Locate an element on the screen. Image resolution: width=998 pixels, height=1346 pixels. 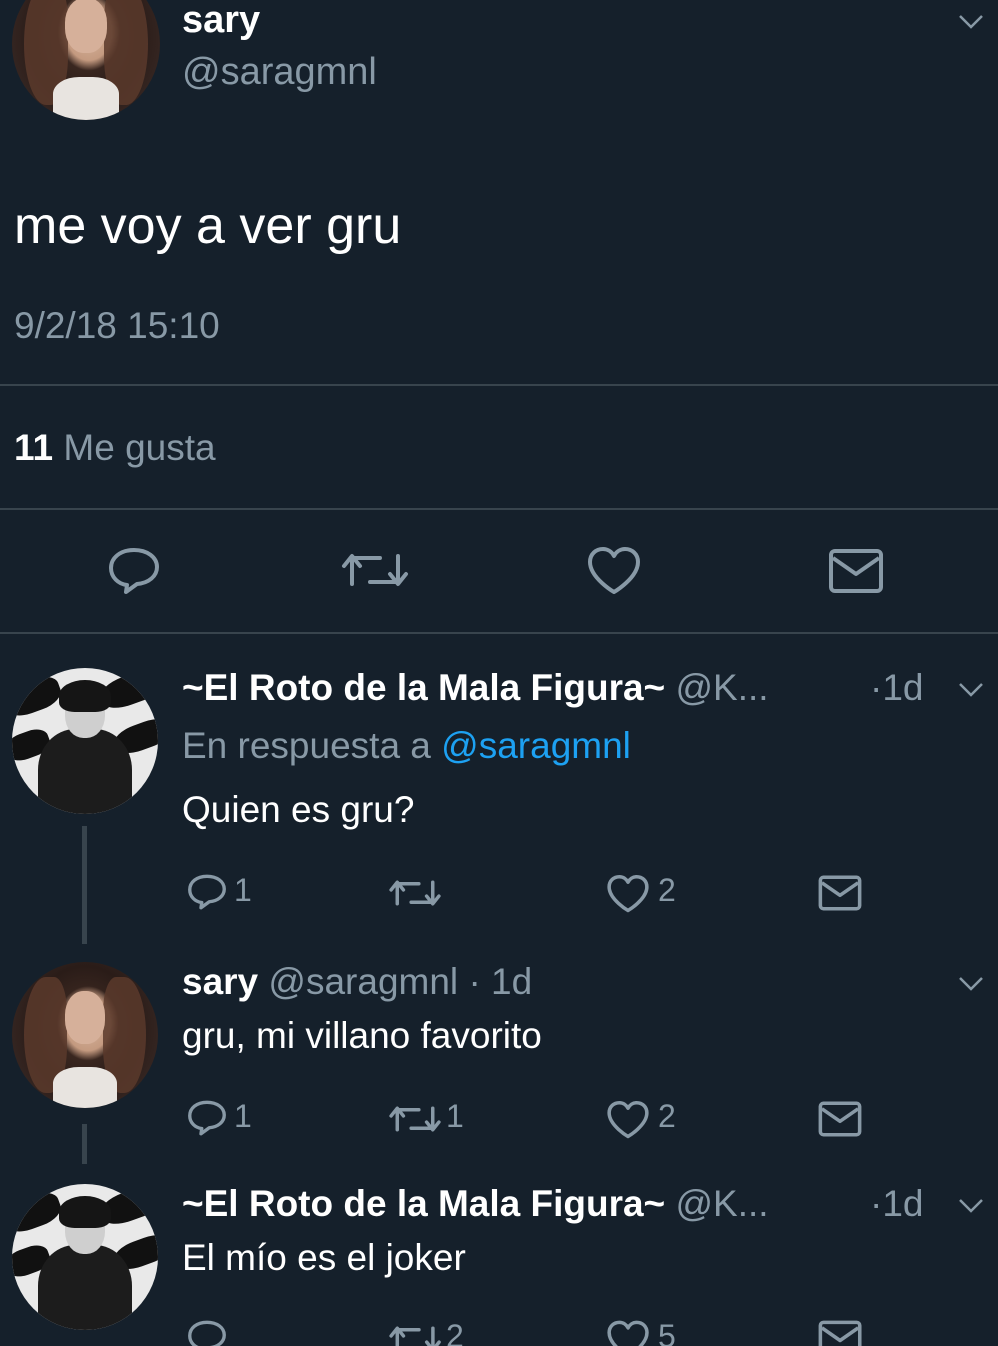
tweet-text: gru, mi villano favorito is located at coordinates (362, 1035).